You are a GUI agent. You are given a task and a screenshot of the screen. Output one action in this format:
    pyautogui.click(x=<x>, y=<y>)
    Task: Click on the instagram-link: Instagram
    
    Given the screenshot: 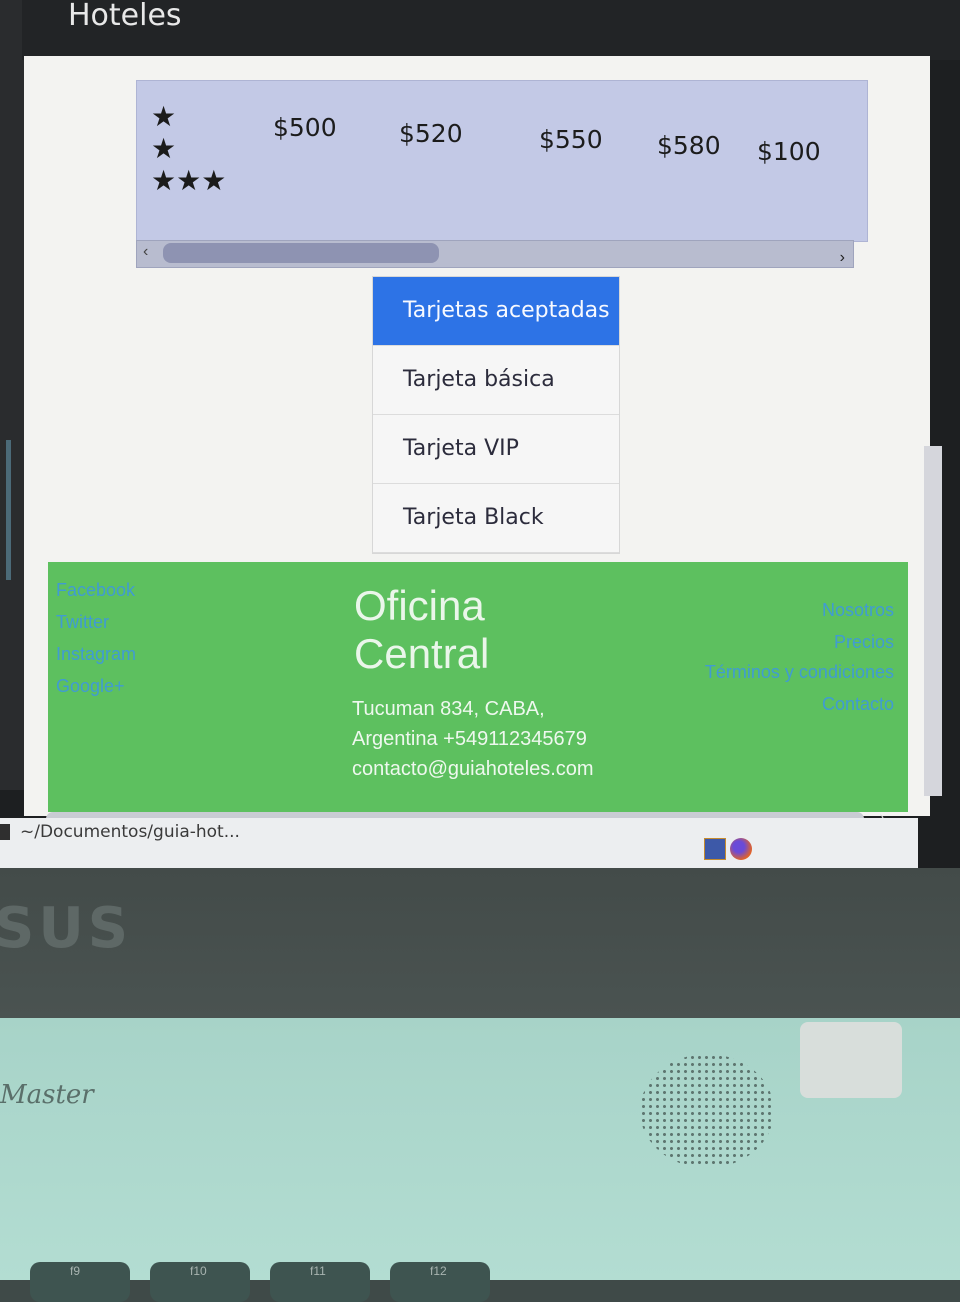 What is the action you would take?
    pyautogui.click(x=96, y=654)
    